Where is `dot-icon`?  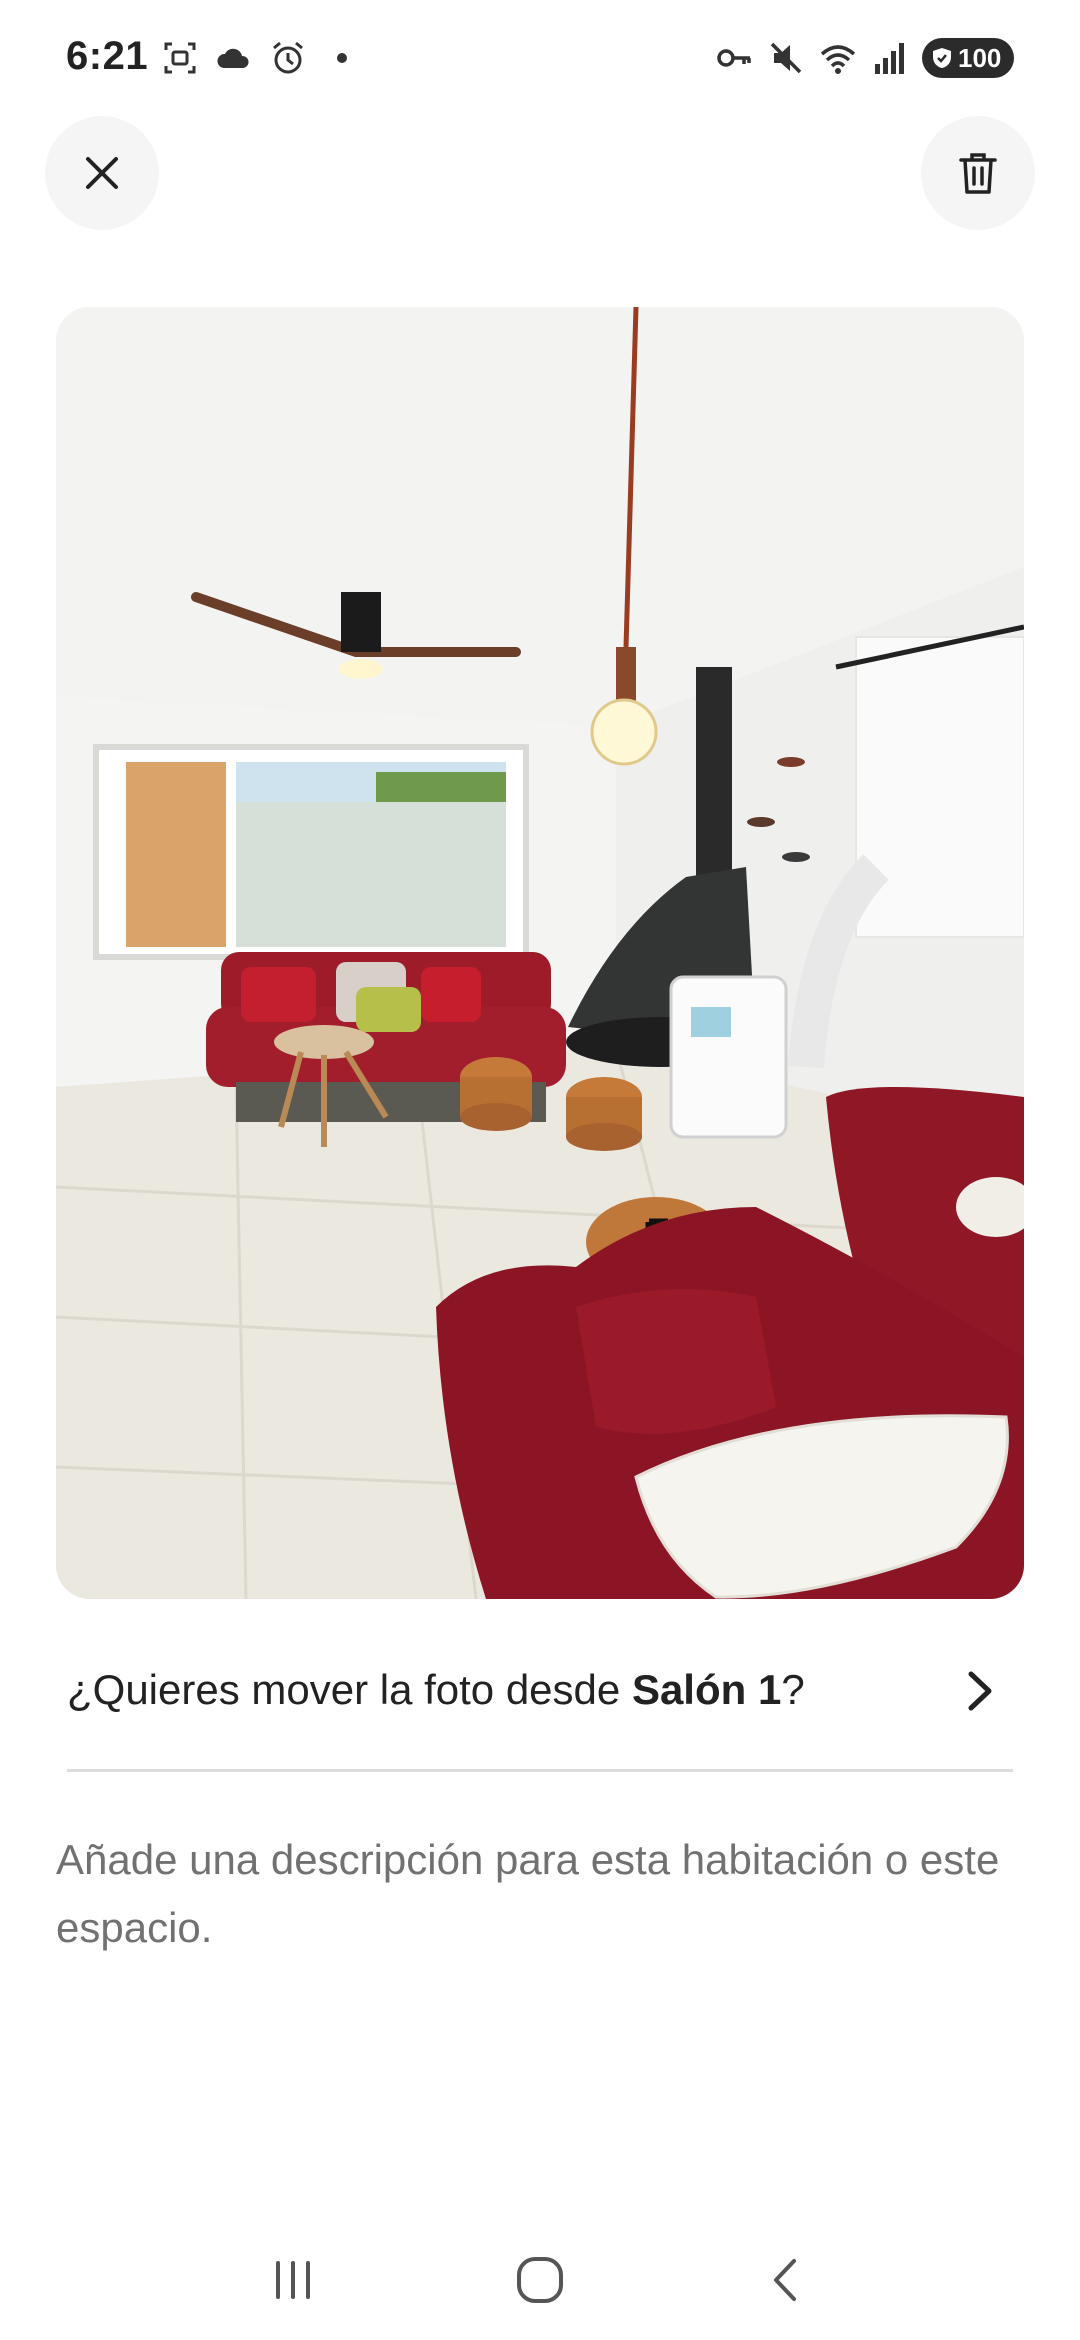 dot-icon is located at coordinates (342, 58).